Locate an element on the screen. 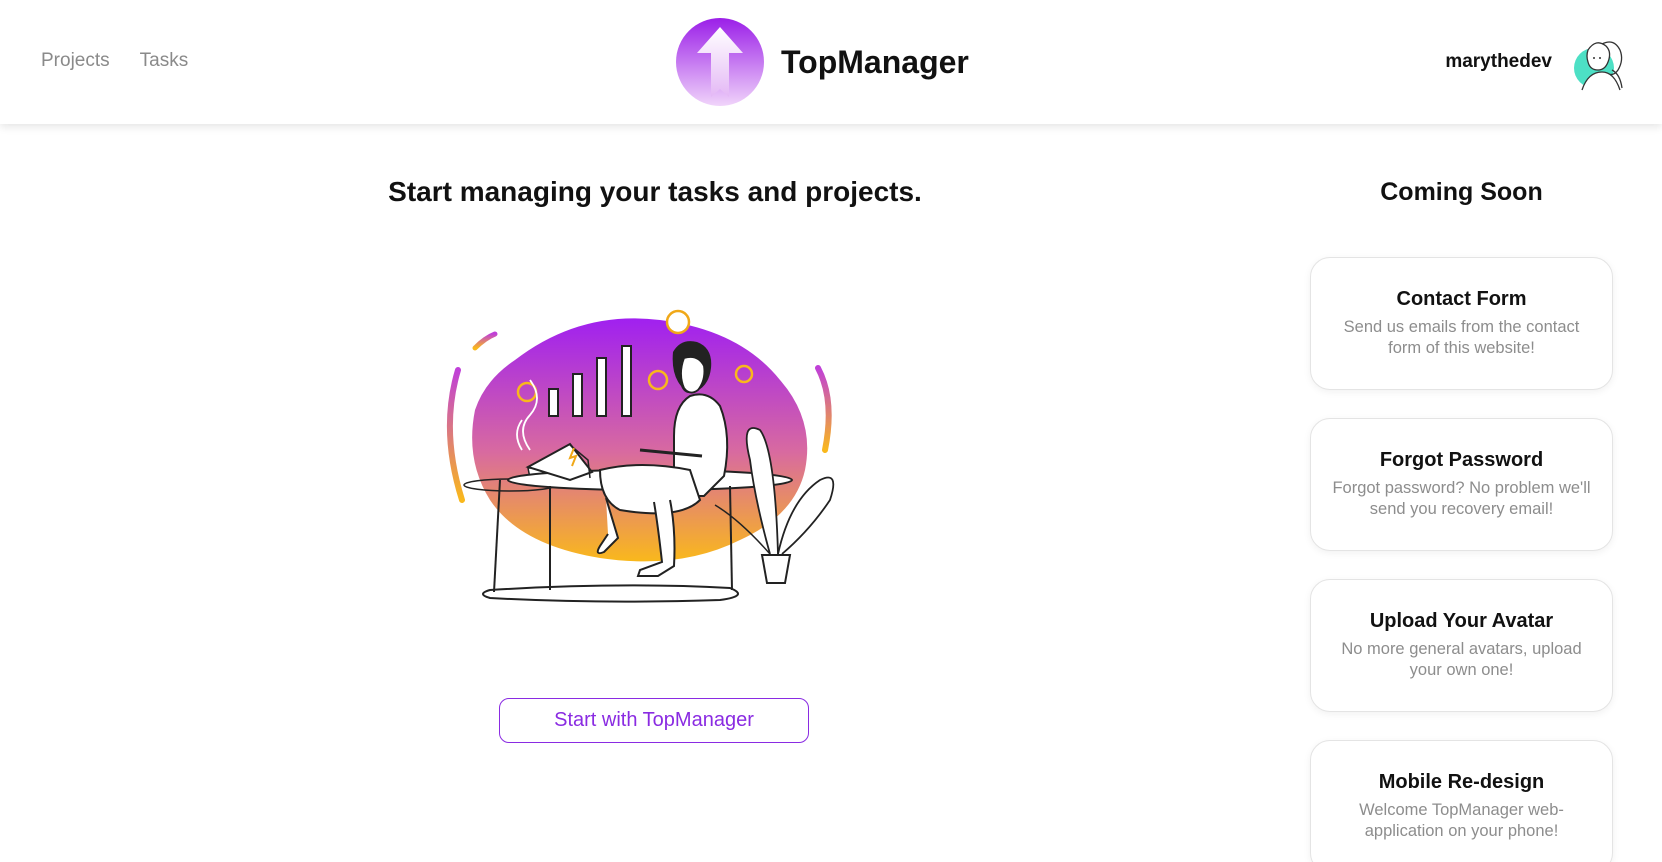 The width and height of the screenshot is (1662, 862). user-menu: marythedev is located at coordinates (1538, 62).